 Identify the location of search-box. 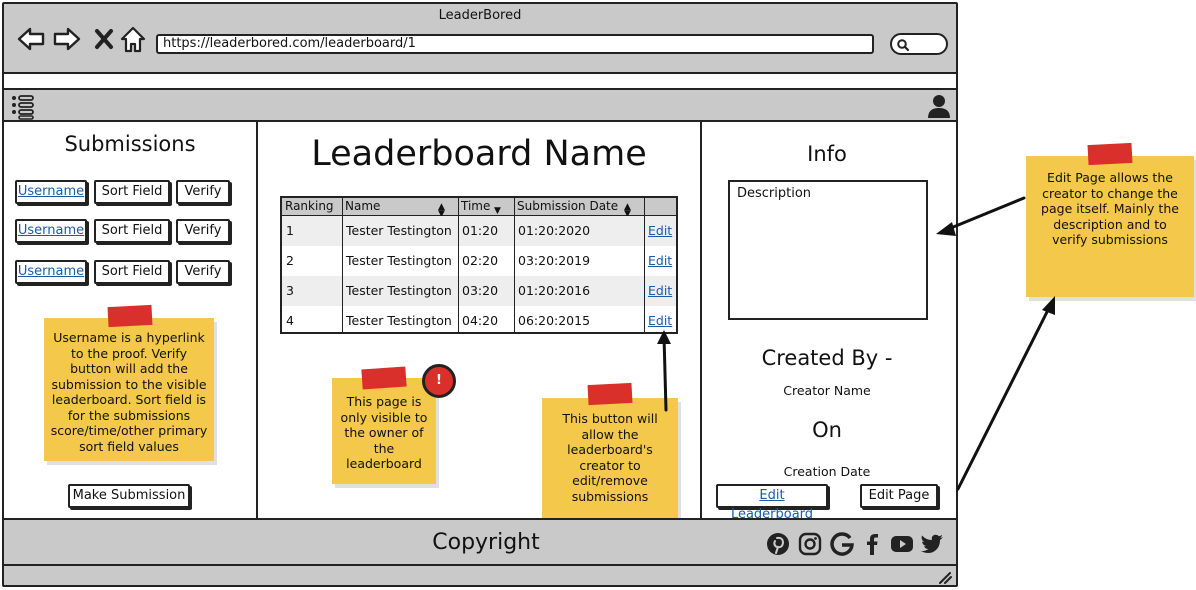
(919, 44).